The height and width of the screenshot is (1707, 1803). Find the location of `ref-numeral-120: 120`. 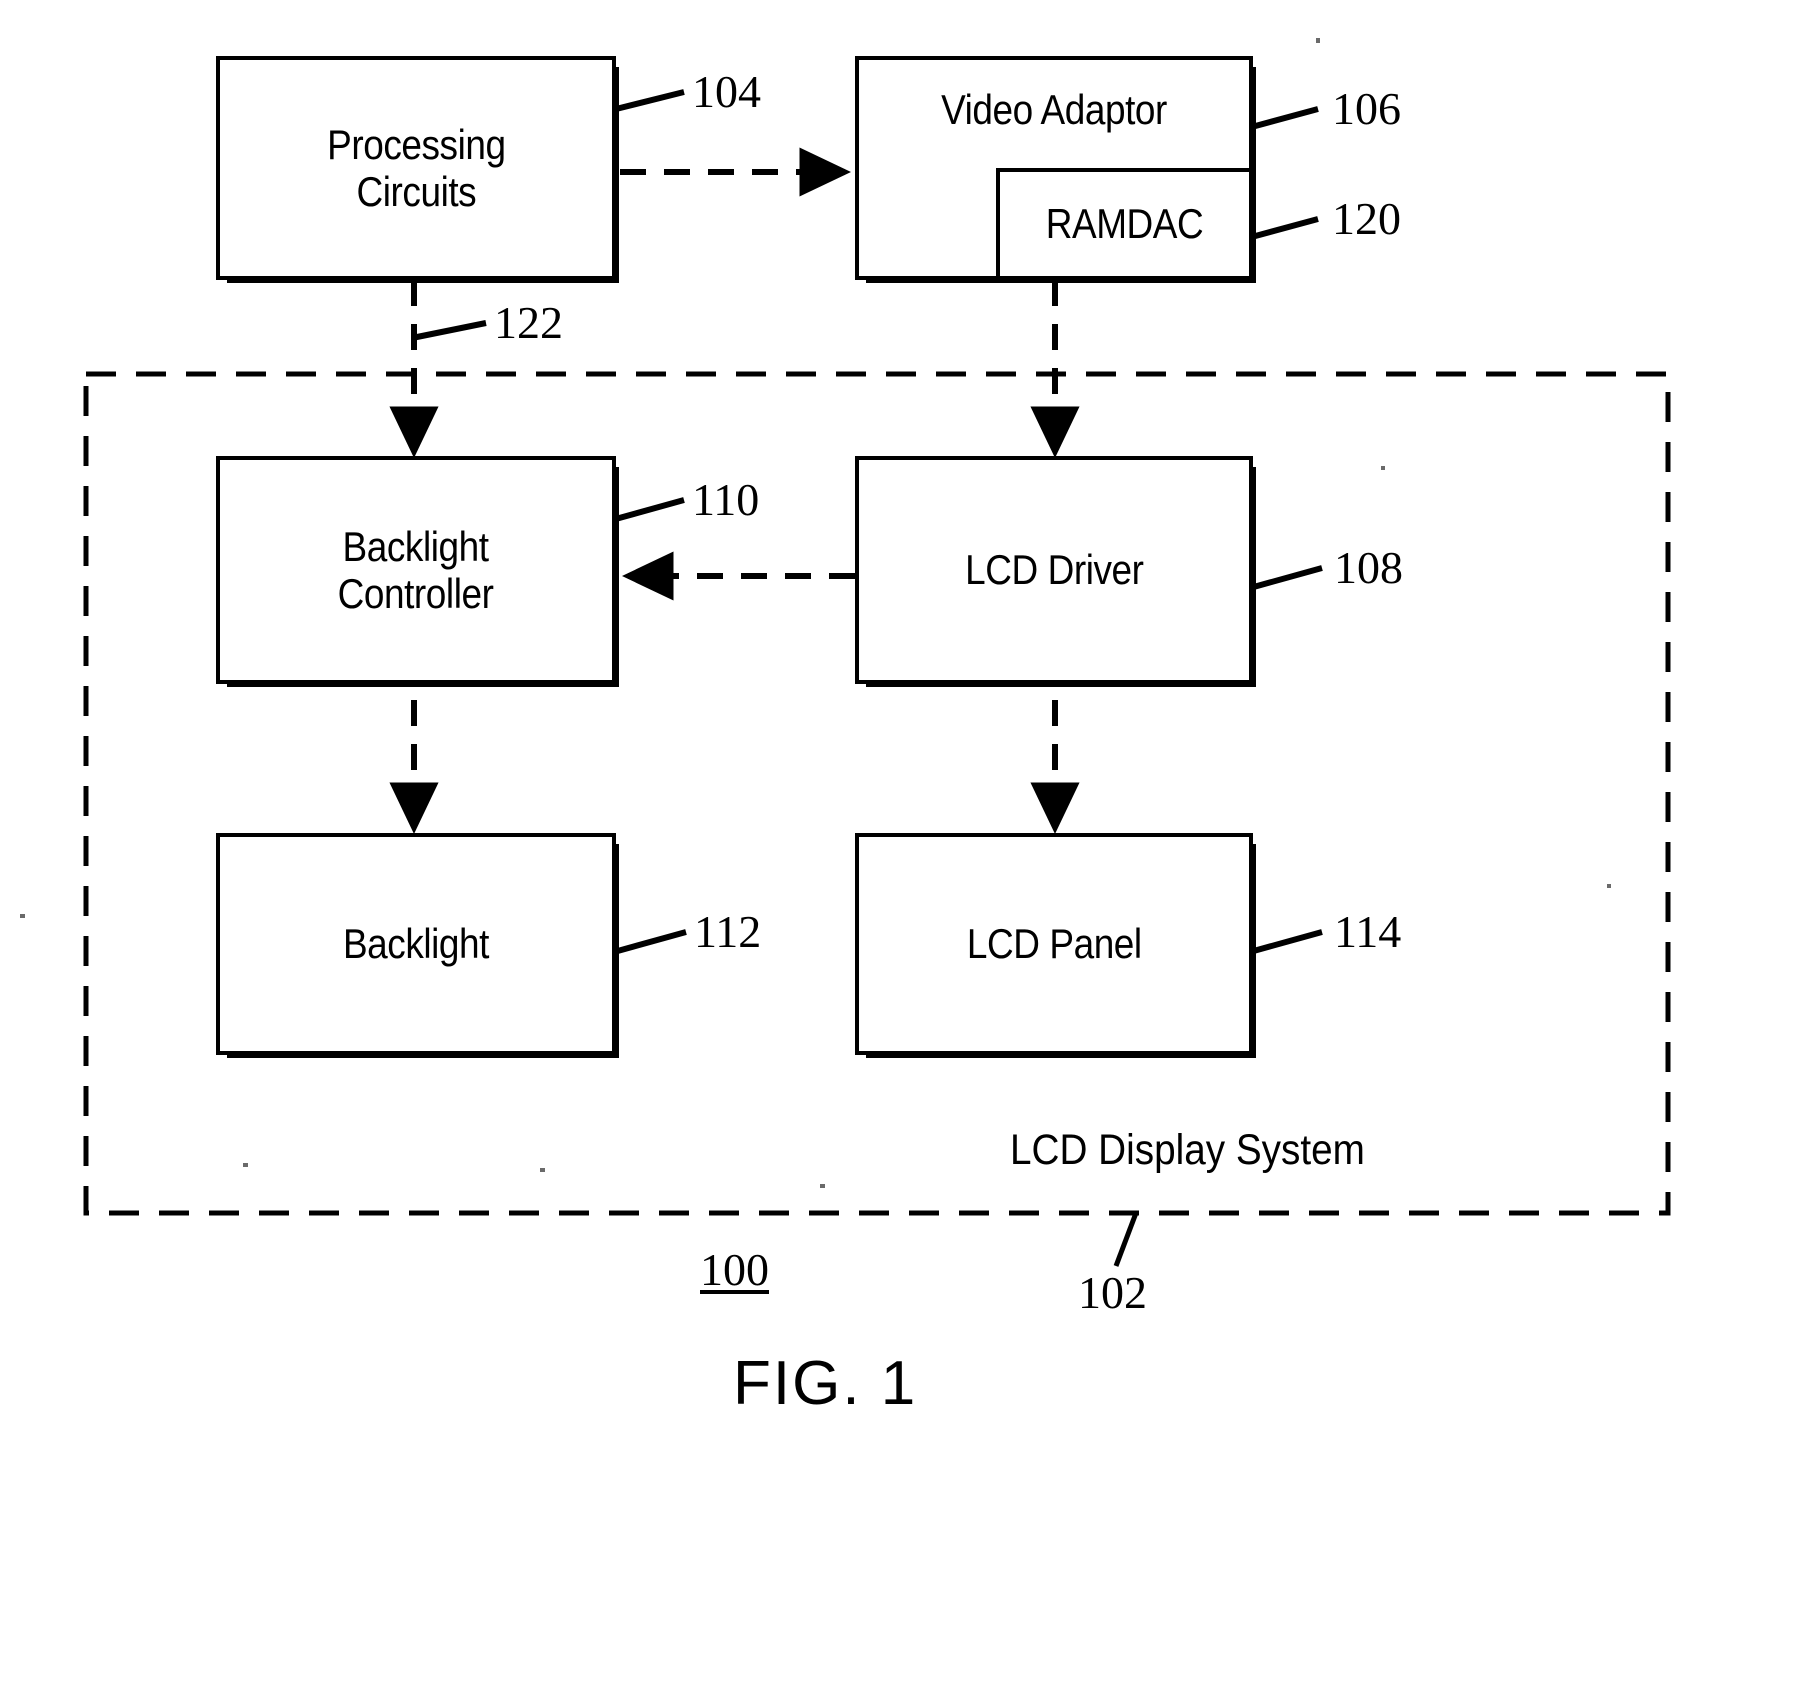

ref-numeral-120: 120 is located at coordinates (1366, 218).